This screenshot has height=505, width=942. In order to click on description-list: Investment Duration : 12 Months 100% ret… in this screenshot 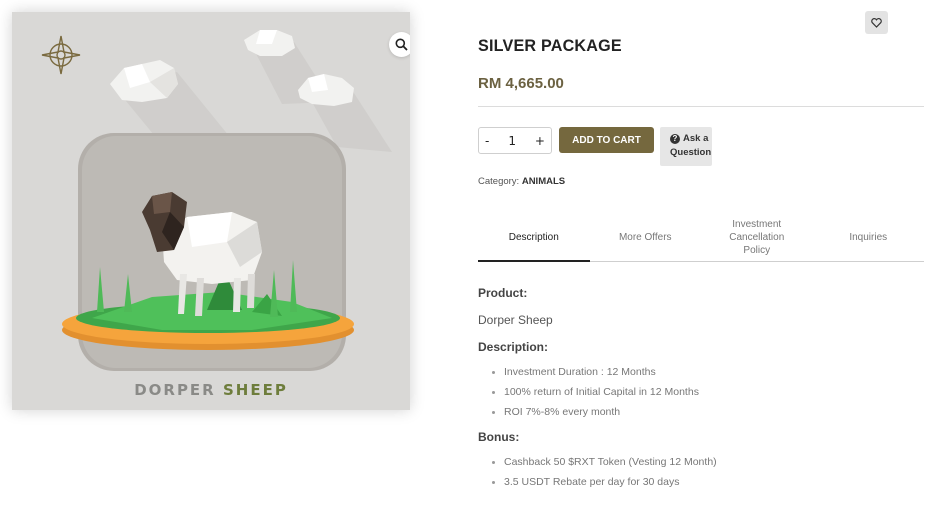, I will do `click(594, 392)`.